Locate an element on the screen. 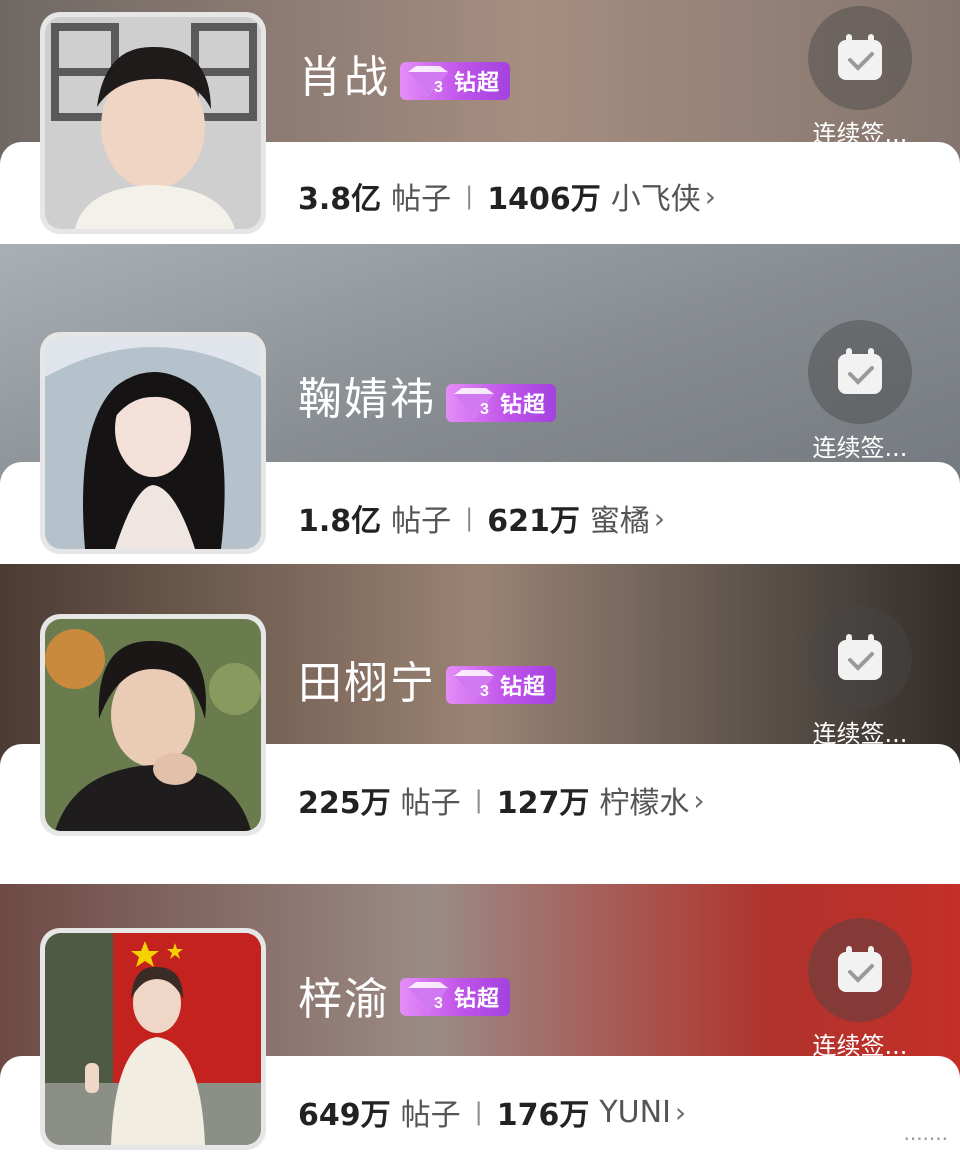 The height and width of the screenshot is (1161, 960). fan-club-name: 蜜橘 is located at coordinates (619, 521).